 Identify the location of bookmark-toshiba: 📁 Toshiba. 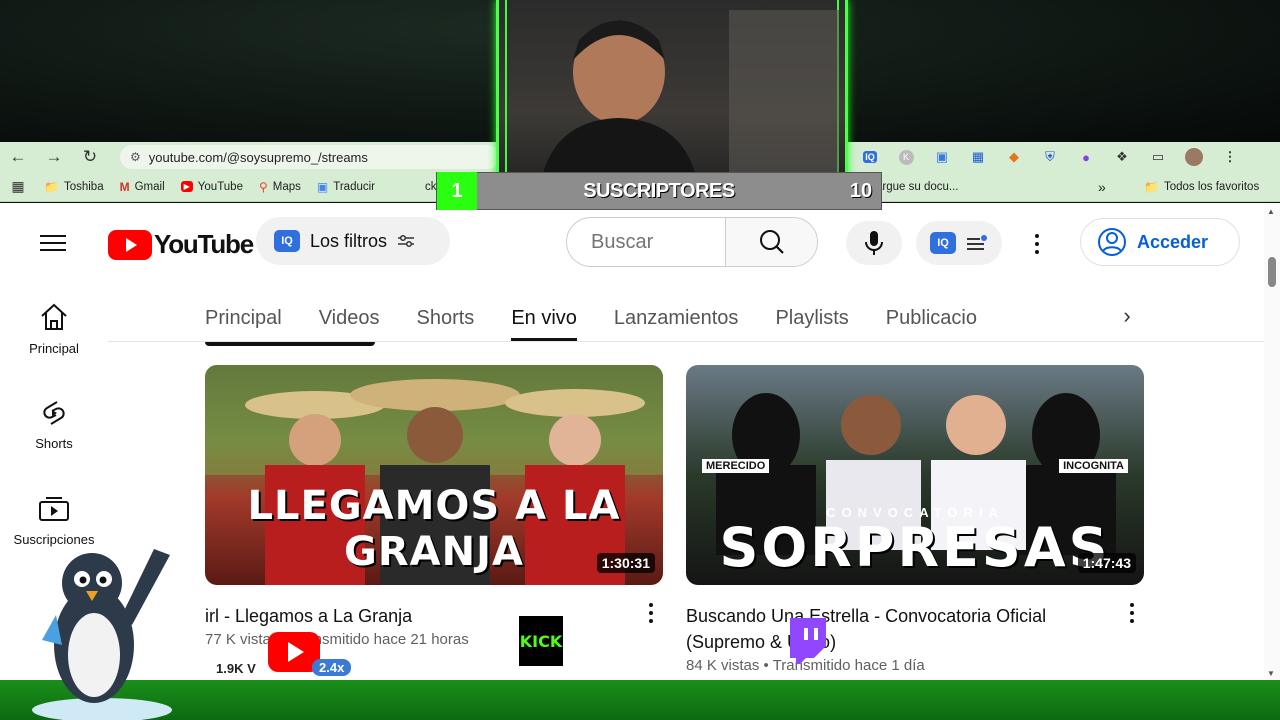
(74, 187).